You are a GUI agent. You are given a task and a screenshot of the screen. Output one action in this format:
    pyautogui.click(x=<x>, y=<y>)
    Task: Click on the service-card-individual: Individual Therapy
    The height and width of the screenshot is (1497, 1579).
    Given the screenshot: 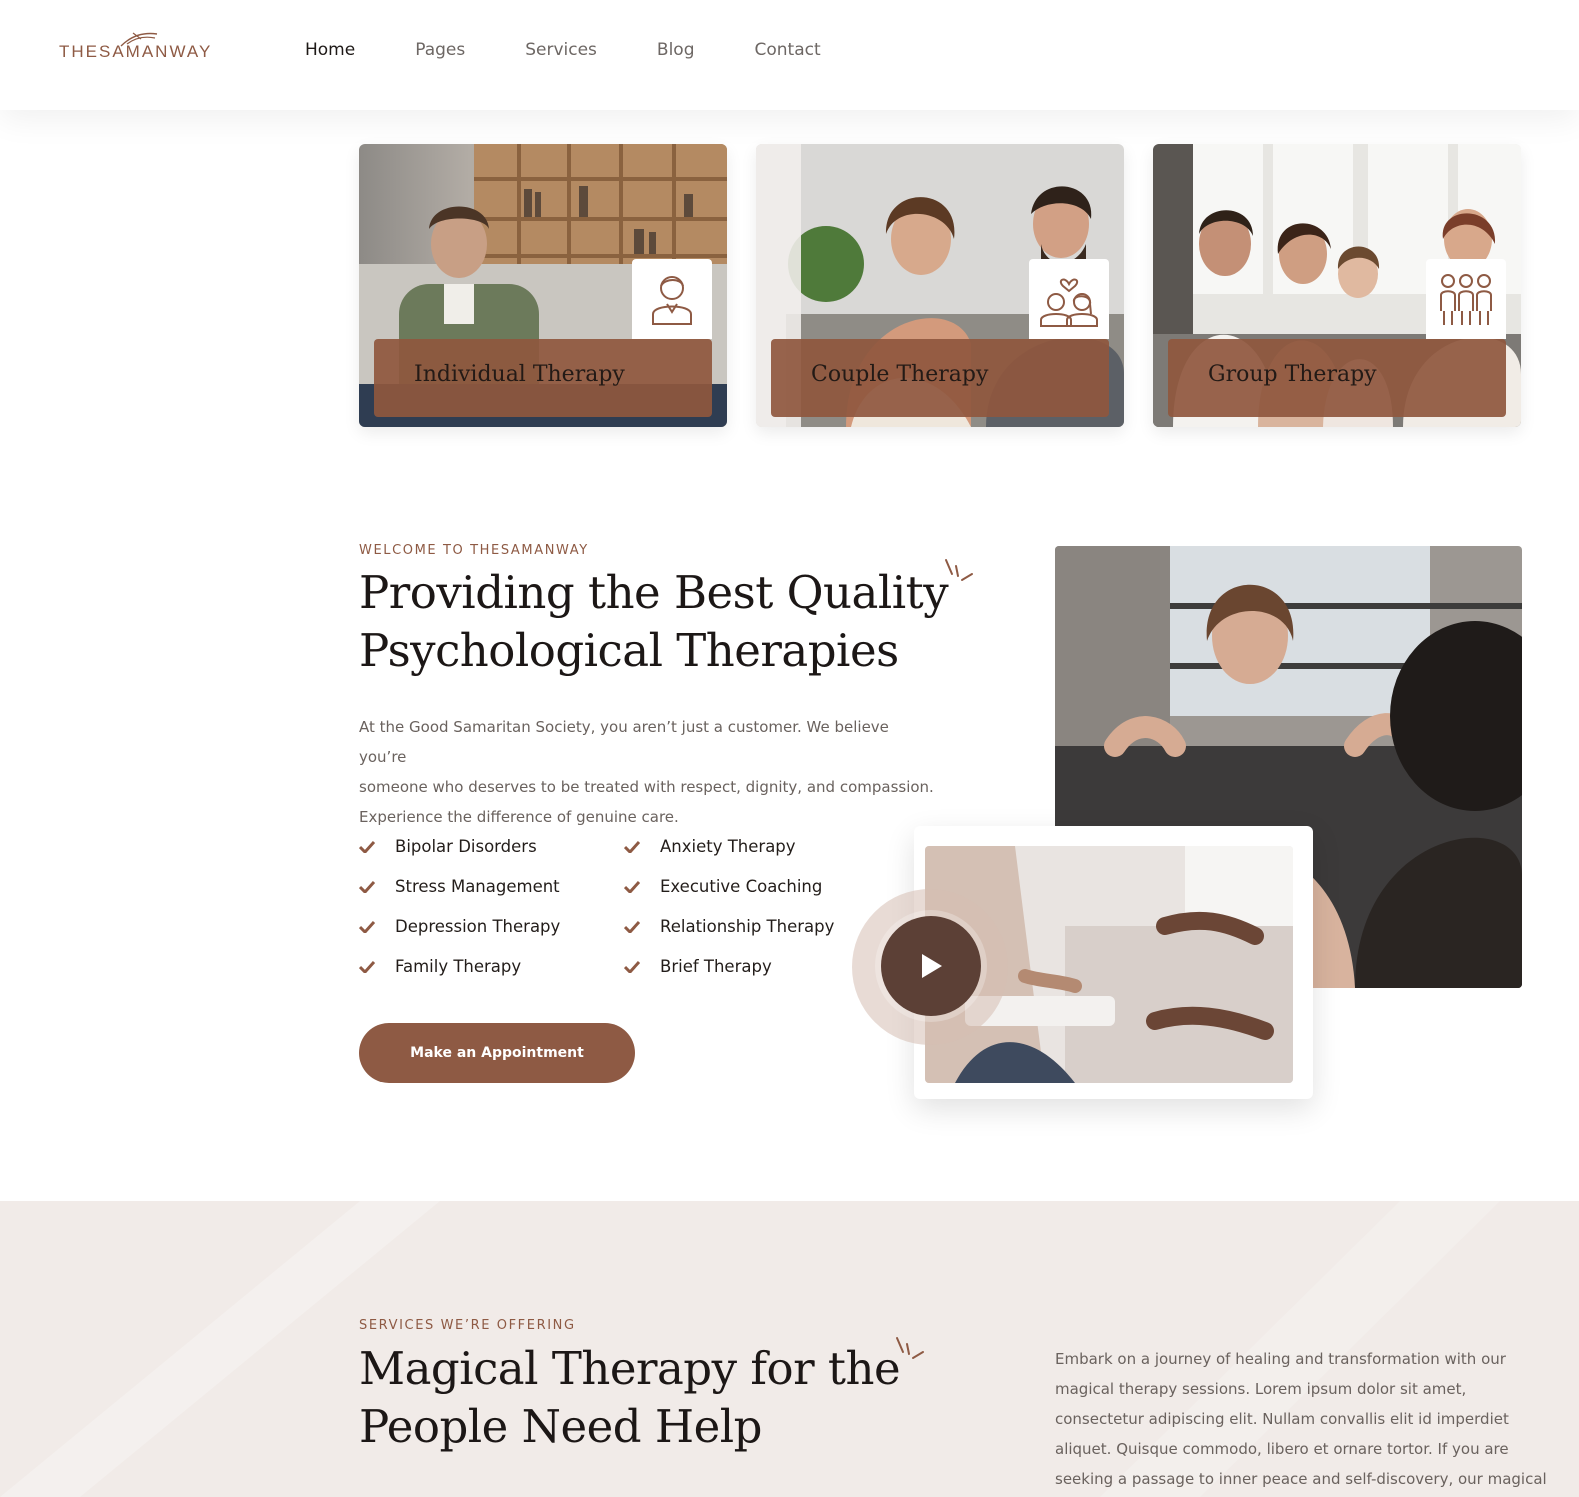 What is the action you would take?
    pyautogui.click(x=543, y=285)
    